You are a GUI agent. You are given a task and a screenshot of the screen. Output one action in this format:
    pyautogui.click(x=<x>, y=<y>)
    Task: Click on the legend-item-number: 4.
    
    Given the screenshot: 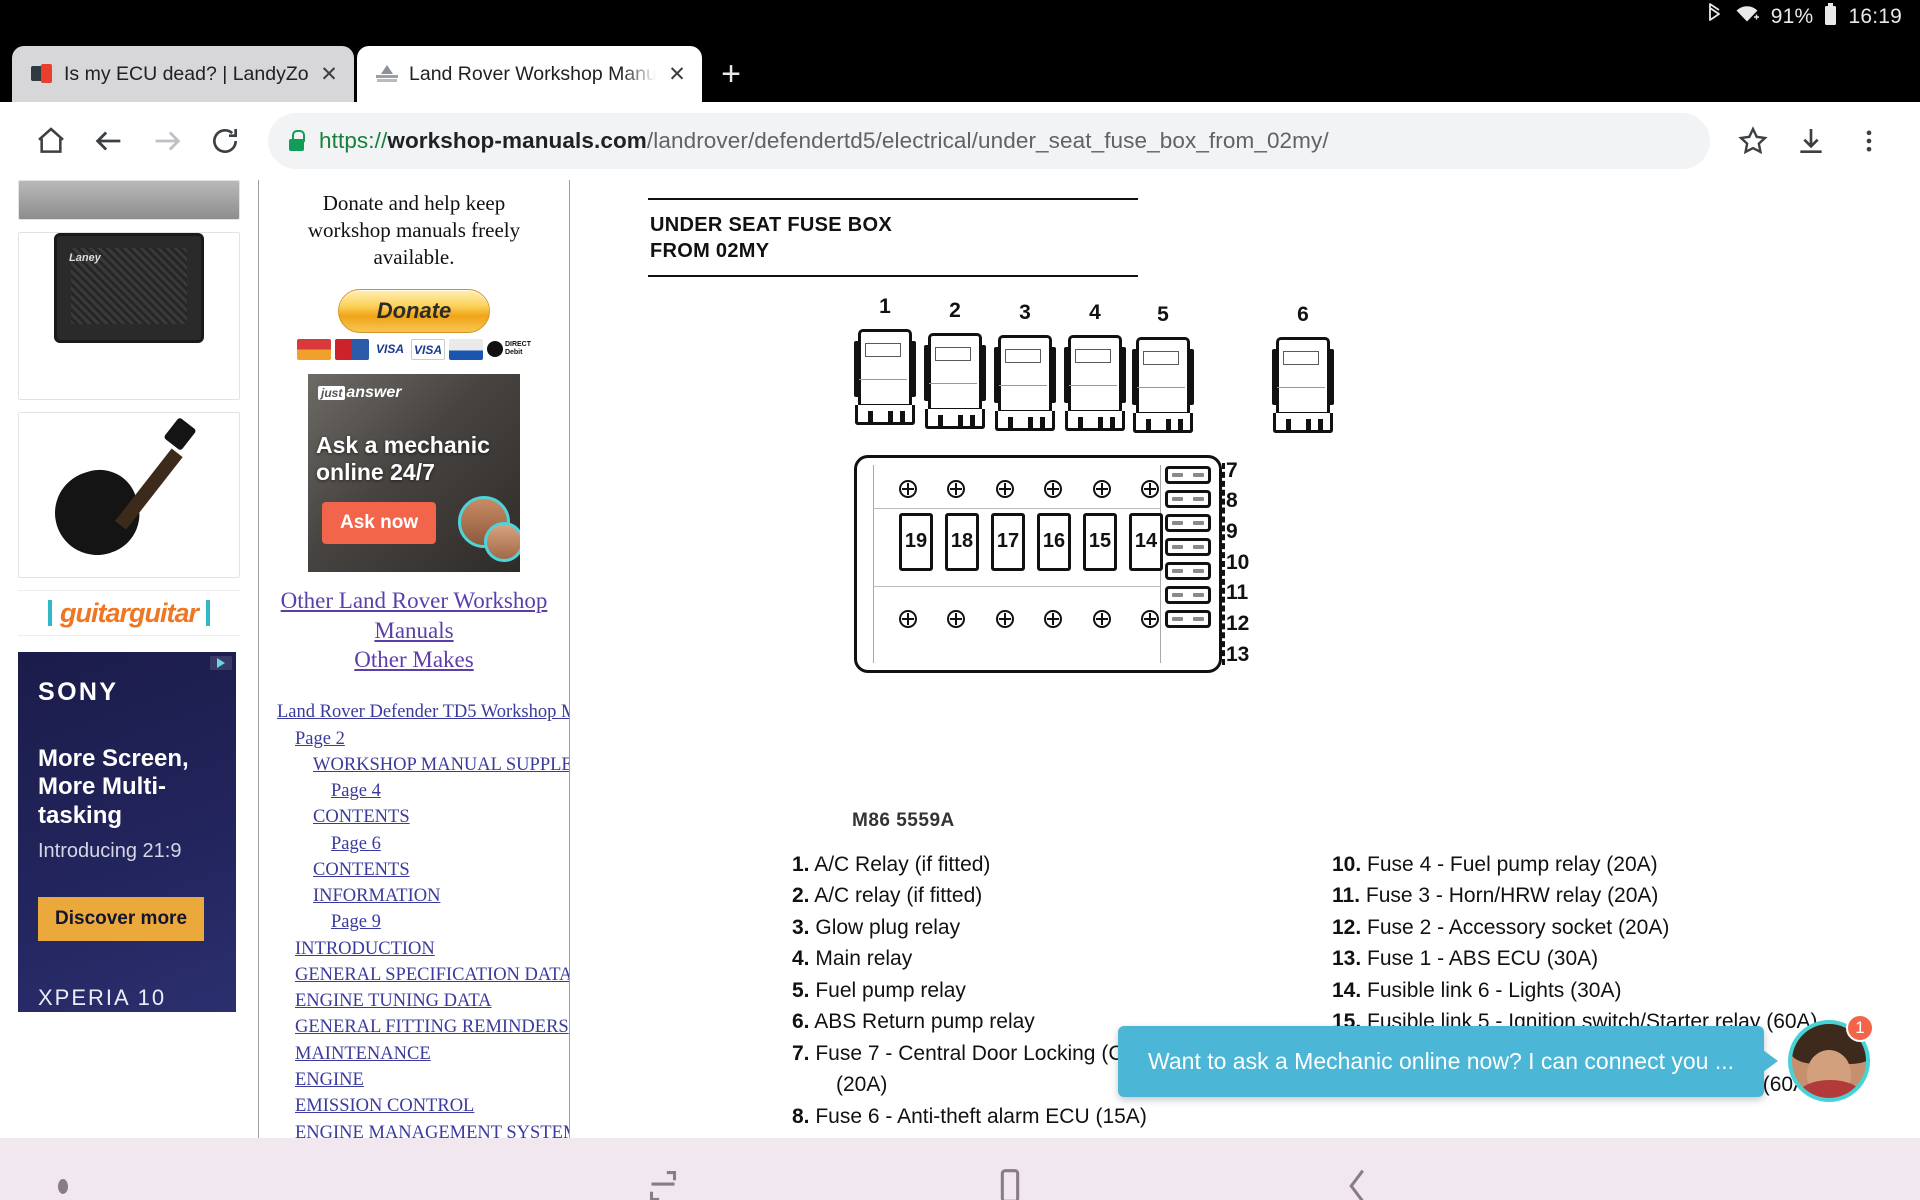 What is the action you would take?
    pyautogui.click(x=801, y=959)
    